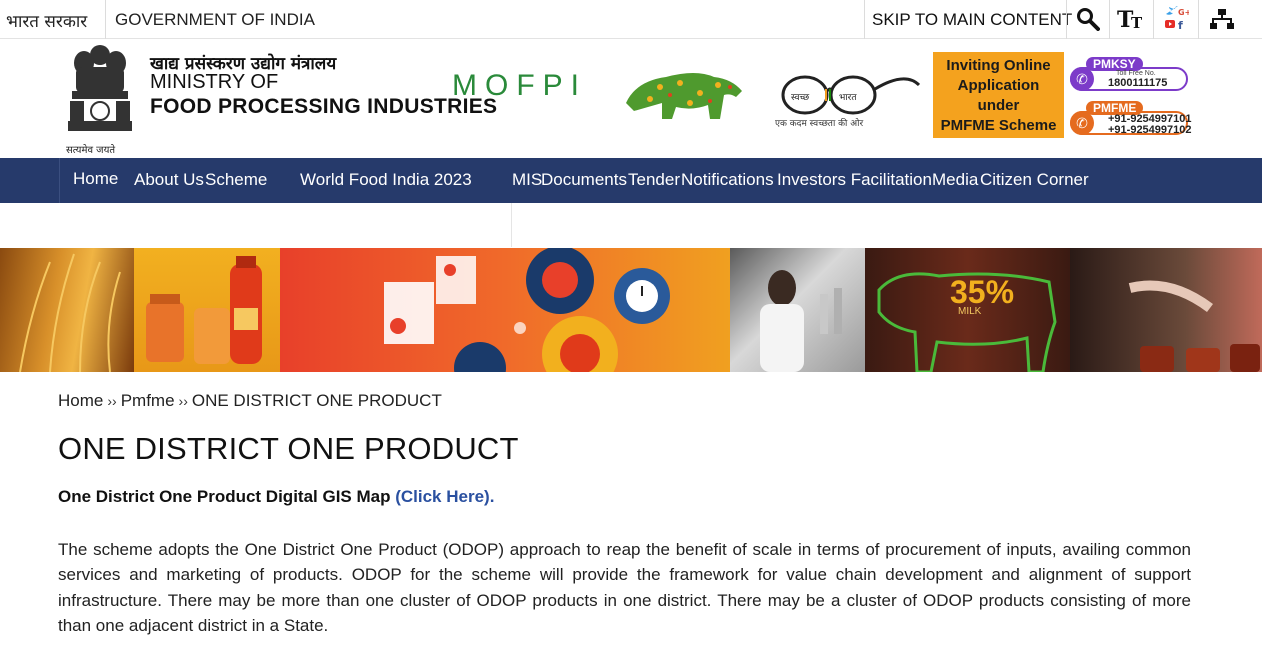 The height and width of the screenshot is (661, 1262). I want to click on pmksy-helpline: PMKSY ✆ Toll Free No. 1800111175, so click(1129, 74).